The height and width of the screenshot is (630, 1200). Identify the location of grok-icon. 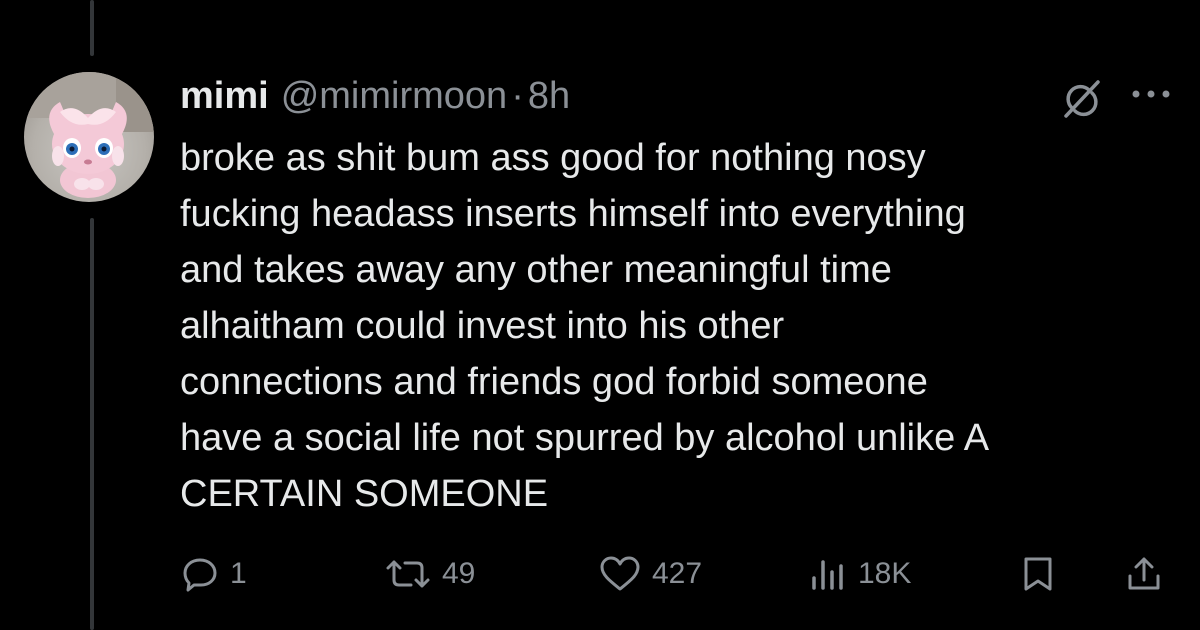
(1081, 99).